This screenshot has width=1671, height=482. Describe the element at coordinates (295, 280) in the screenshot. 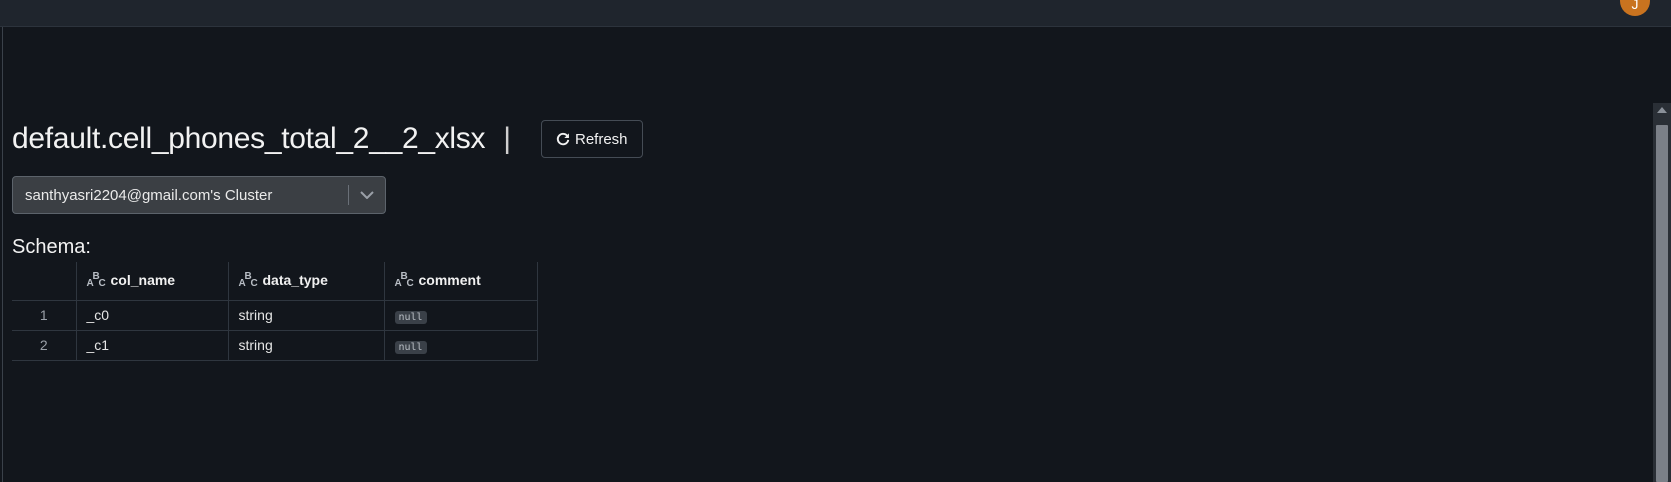

I see `column-header-label: data_type` at that location.